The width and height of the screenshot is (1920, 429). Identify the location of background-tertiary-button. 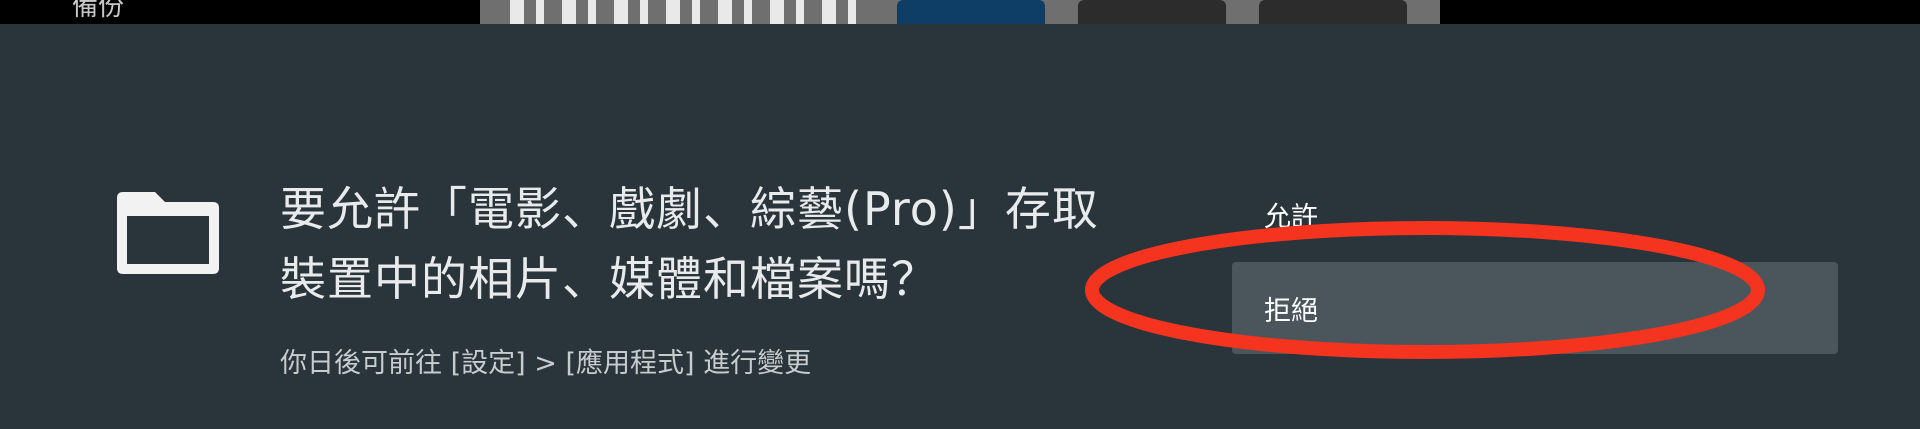
(1333, 12).